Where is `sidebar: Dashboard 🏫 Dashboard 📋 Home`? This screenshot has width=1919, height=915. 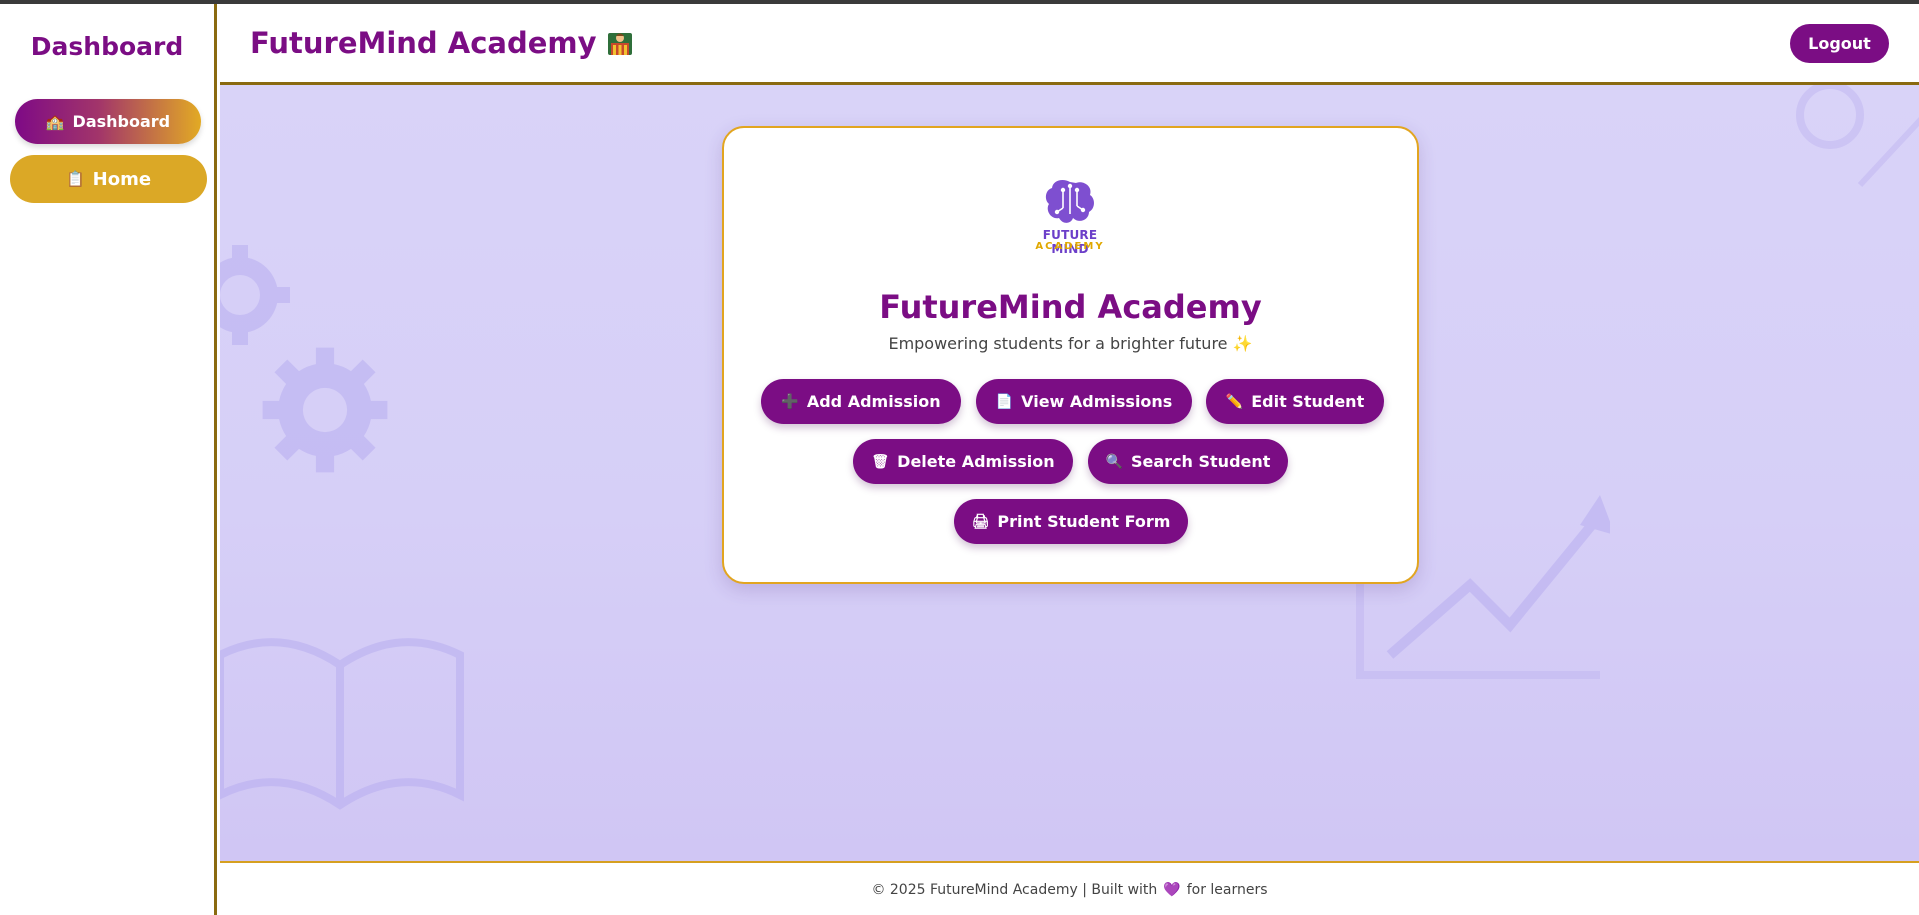
sidebar: Dashboard 🏫 Dashboard 📋 Home is located at coordinates (108, 459).